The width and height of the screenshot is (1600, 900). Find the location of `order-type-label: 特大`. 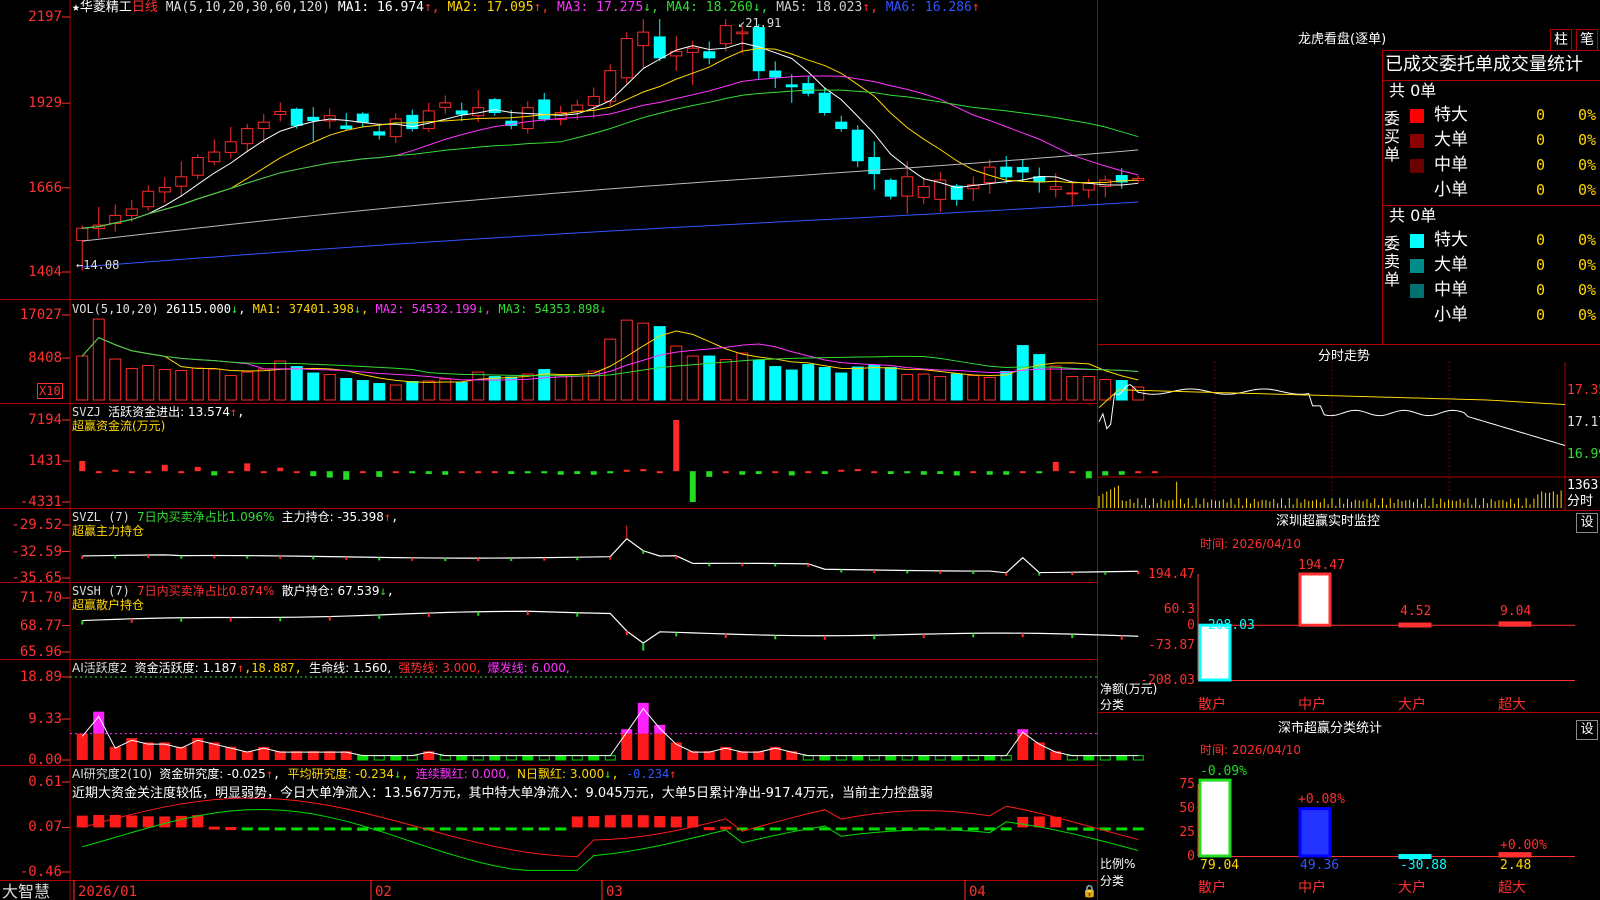

order-type-label: 特大 is located at coordinates (1451, 240).